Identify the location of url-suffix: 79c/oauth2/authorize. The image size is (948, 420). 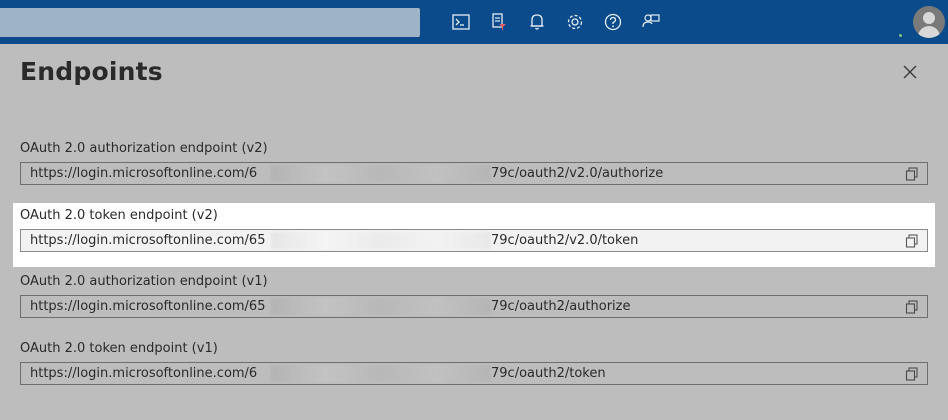
(561, 306).